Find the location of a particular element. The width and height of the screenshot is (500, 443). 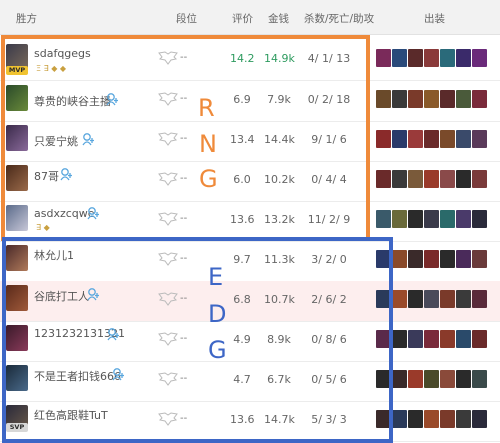

player-name: 林允儿1 is located at coordinates (54, 255).